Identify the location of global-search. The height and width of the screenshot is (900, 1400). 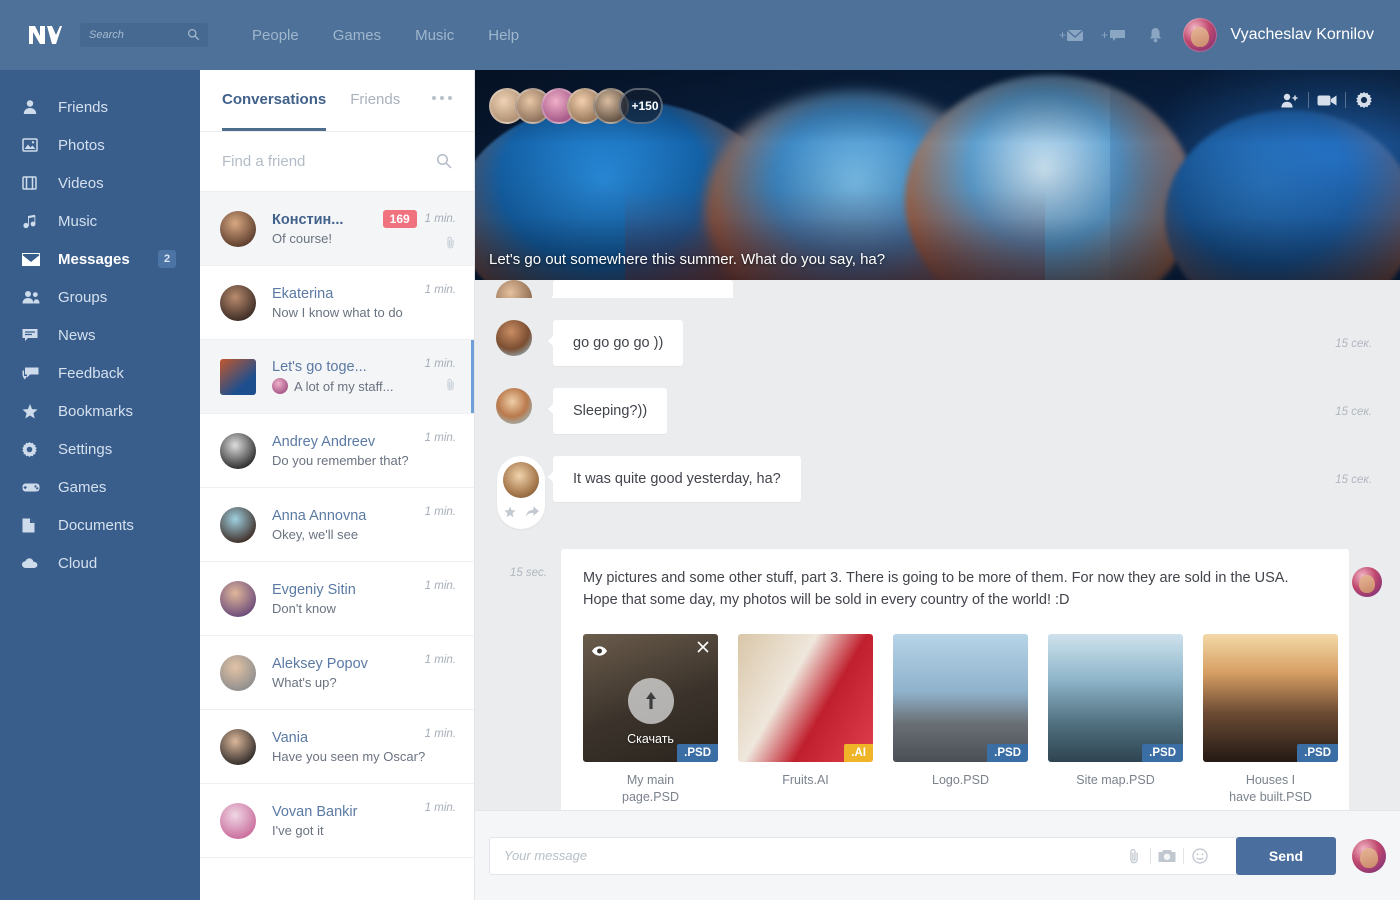
(144, 35).